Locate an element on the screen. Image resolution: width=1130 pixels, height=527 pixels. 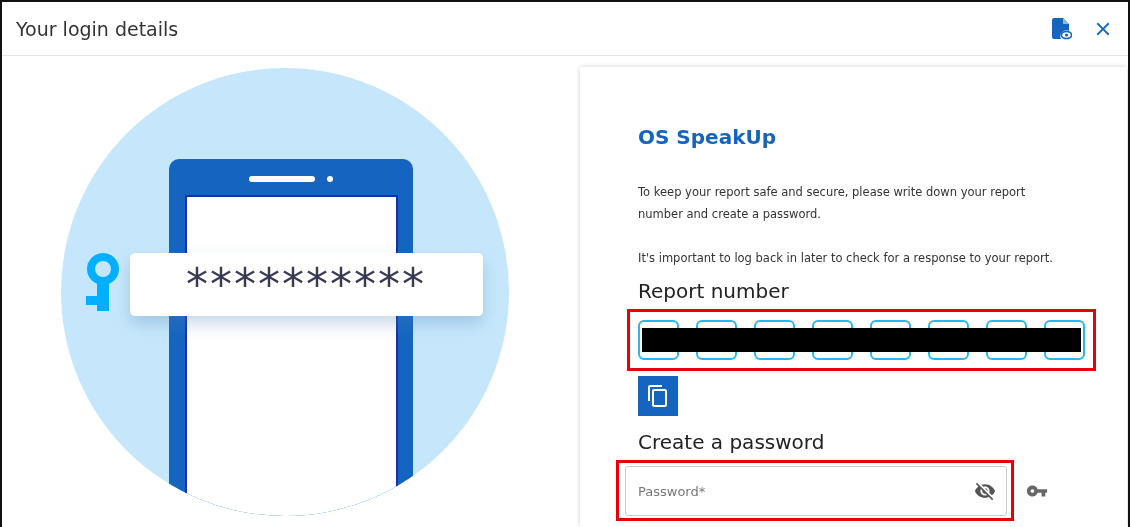
instruction-text: To keep your report safe and secure, please write down your report number and create a password. is located at coordinates (832, 203).